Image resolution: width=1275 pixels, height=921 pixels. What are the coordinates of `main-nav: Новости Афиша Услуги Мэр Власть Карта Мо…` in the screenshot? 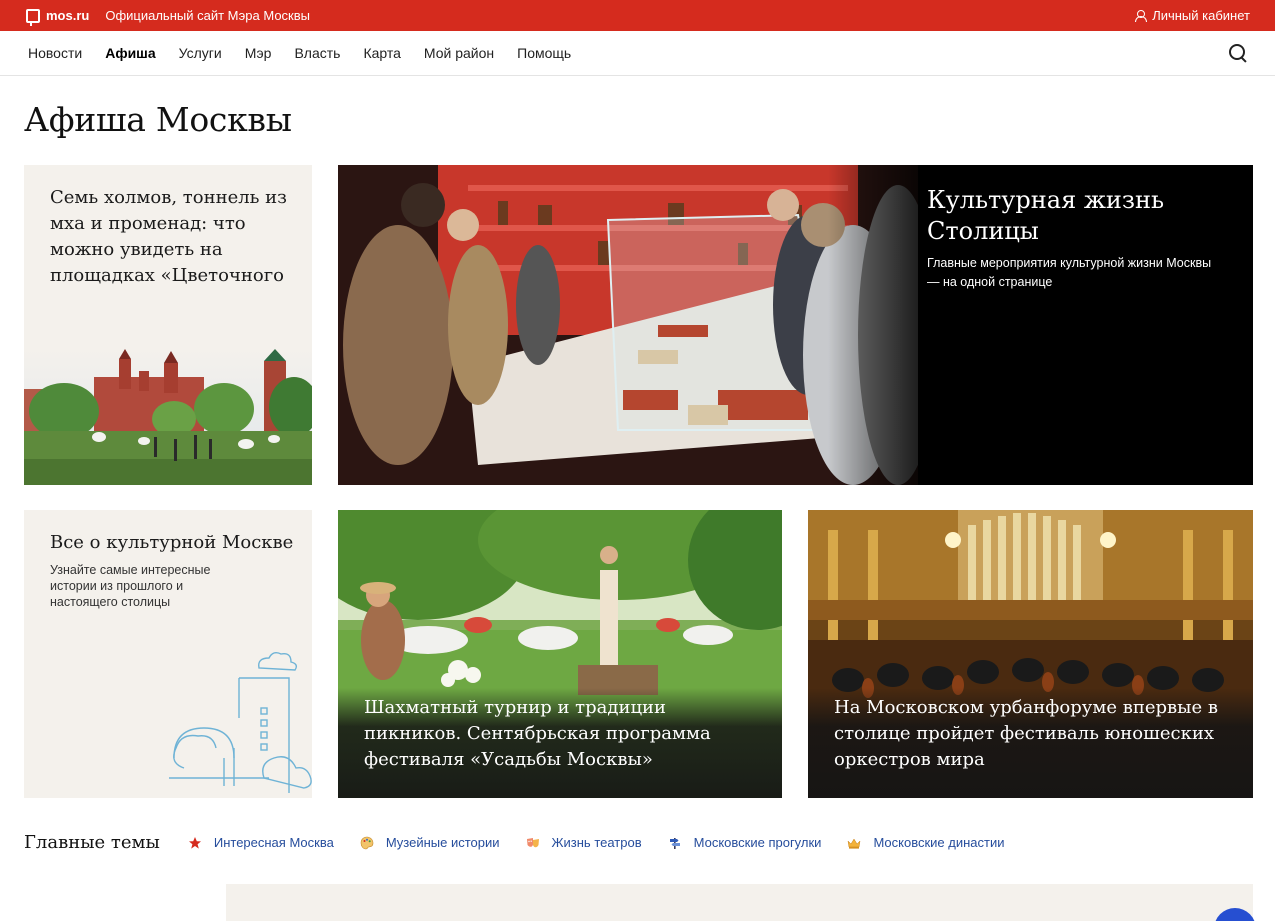 It's located at (637, 53).